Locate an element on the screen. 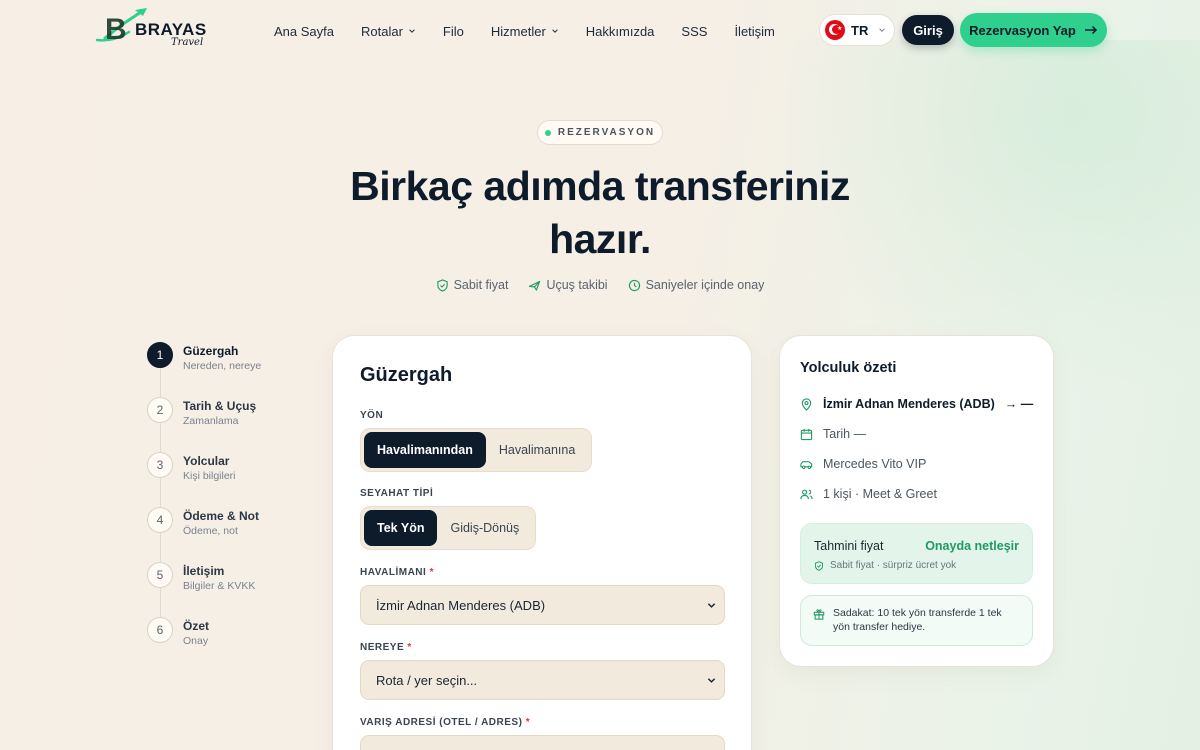 This screenshot has height=750, width=1200. nav-label: SSS is located at coordinates (694, 31).